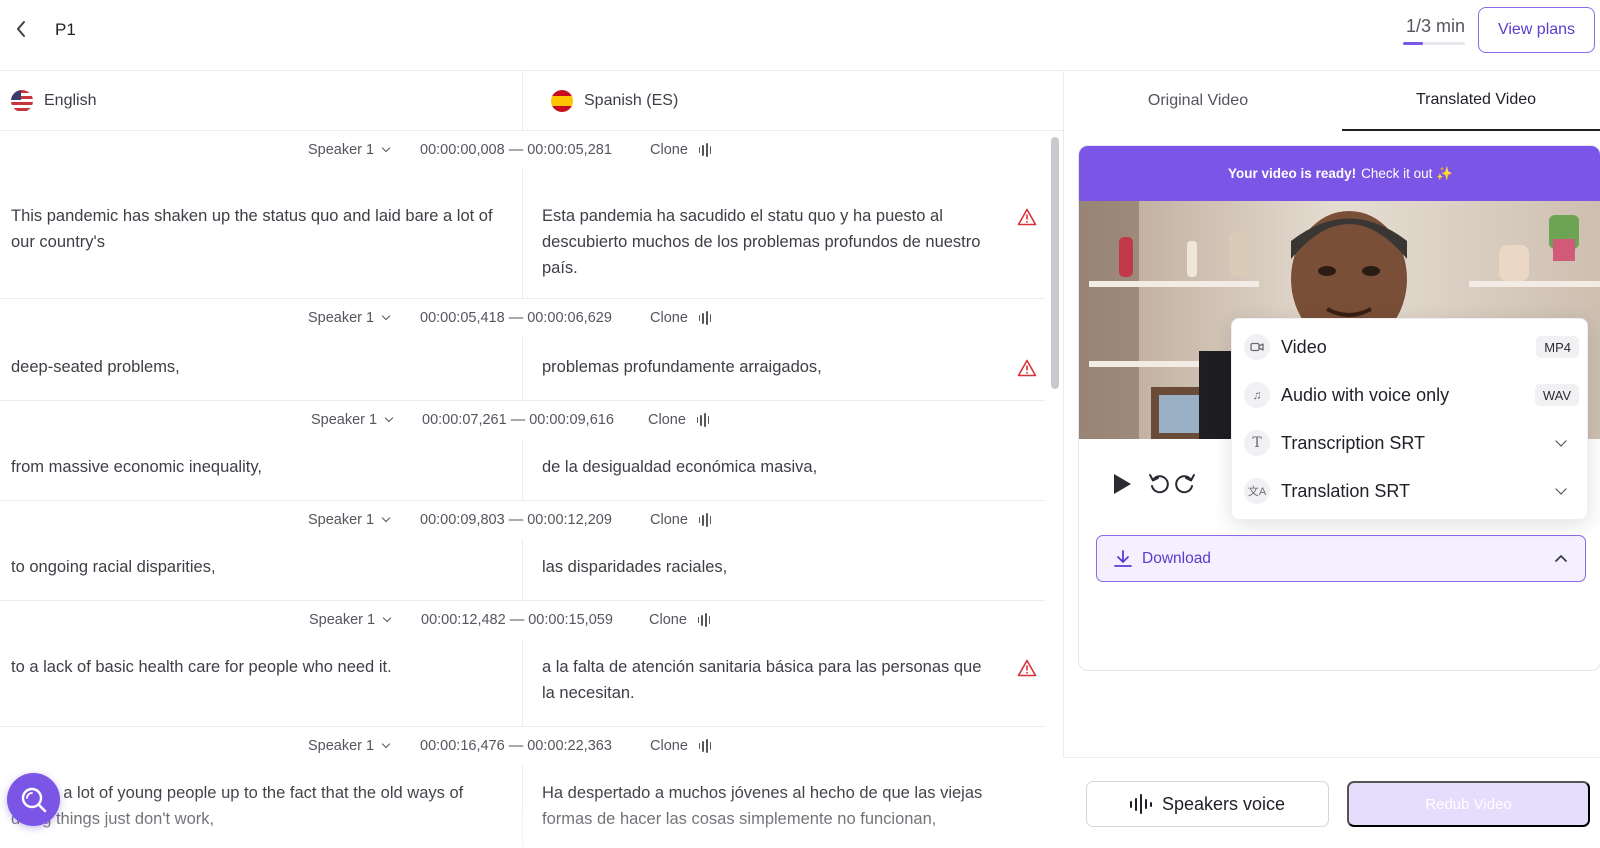  Describe the element at coordinates (1292, 173) in the screenshot. I see `ready-banner-title: Your video is ready!` at that location.